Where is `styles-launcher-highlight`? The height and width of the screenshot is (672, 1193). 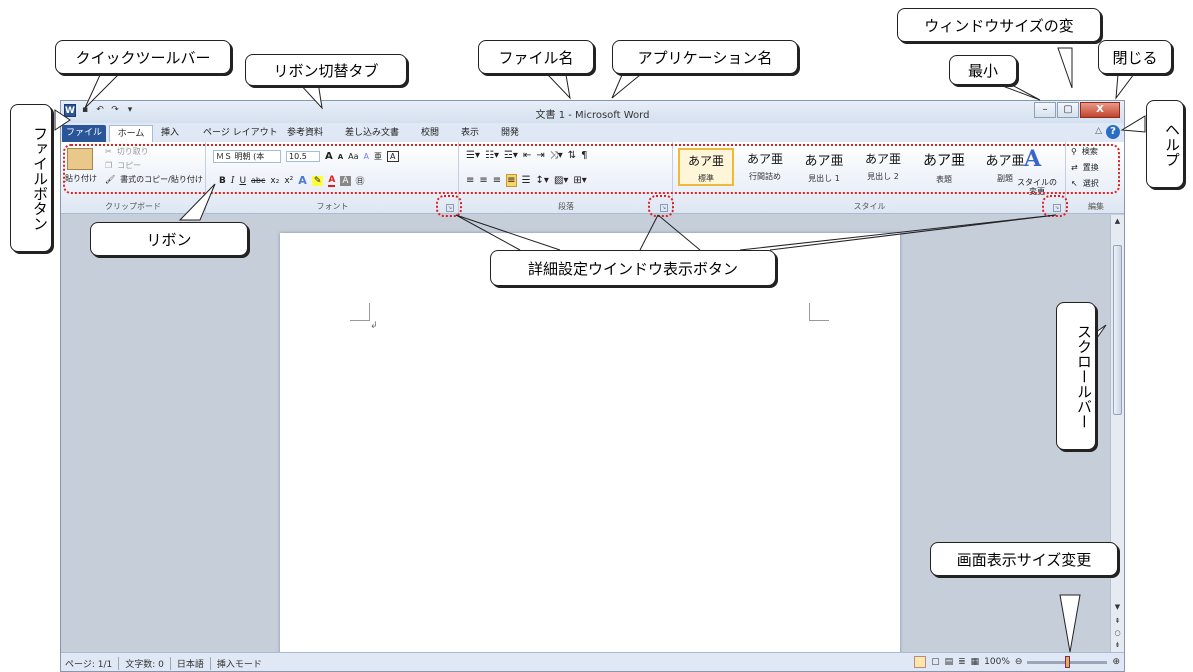 styles-launcher-highlight is located at coordinates (1055, 206).